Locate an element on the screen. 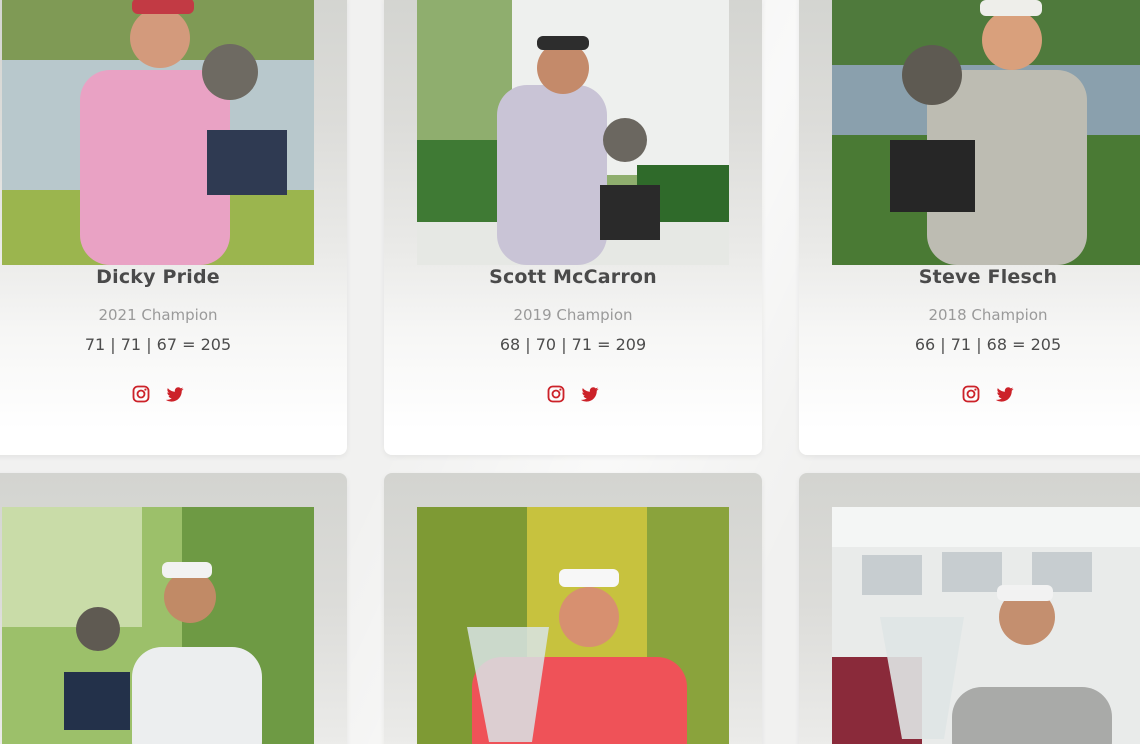  champion-year: 2019 Champion is located at coordinates (573, 315).